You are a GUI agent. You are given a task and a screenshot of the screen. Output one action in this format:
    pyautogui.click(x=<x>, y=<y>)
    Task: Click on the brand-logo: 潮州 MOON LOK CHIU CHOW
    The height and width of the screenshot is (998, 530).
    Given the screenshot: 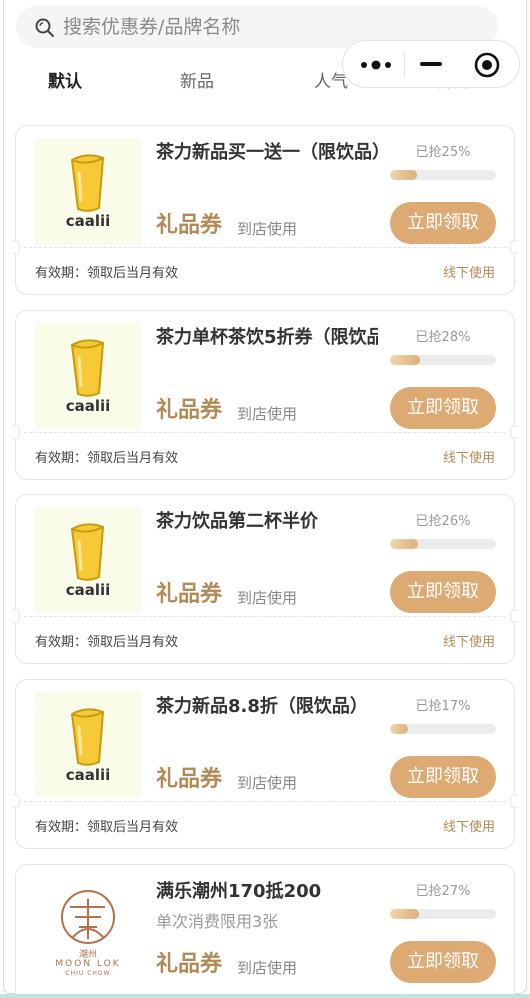 What is the action you would take?
    pyautogui.click(x=88, y=930)
    